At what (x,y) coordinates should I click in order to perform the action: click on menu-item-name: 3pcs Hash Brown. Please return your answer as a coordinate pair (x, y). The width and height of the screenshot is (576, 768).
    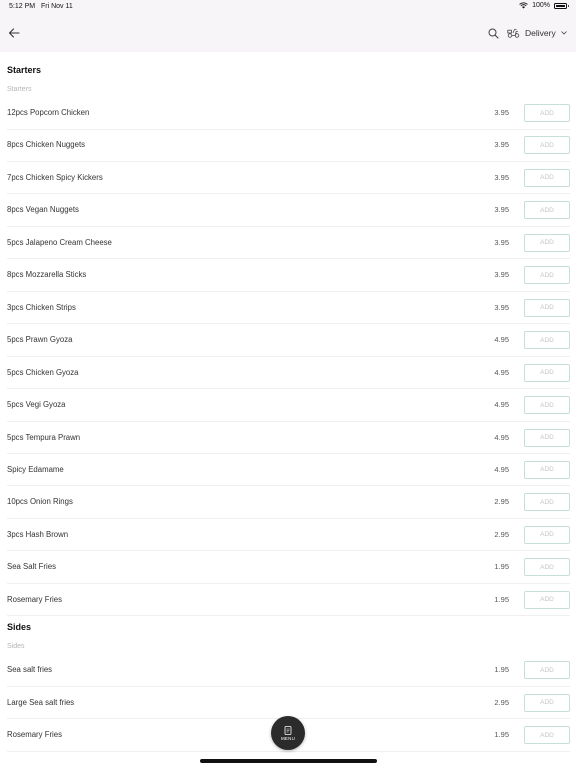
    Looking at the image, I should click on (38, 534).